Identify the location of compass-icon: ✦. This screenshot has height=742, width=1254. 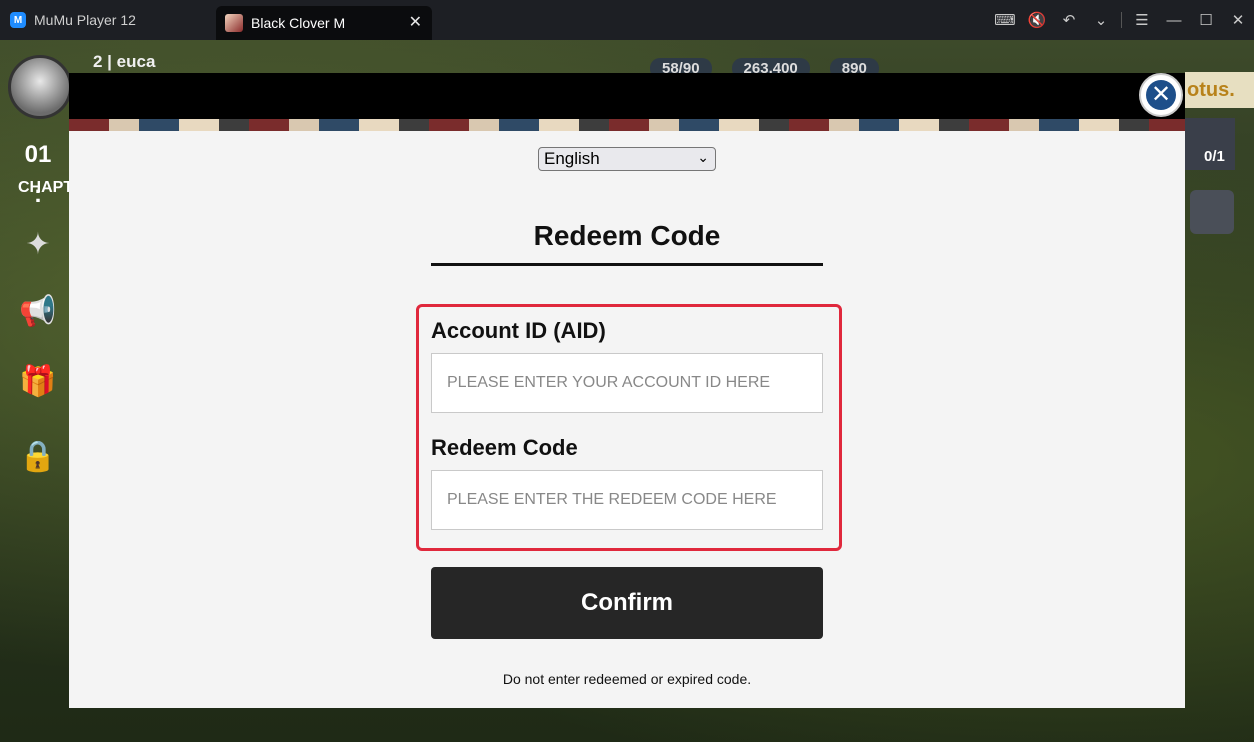
(38, 245).